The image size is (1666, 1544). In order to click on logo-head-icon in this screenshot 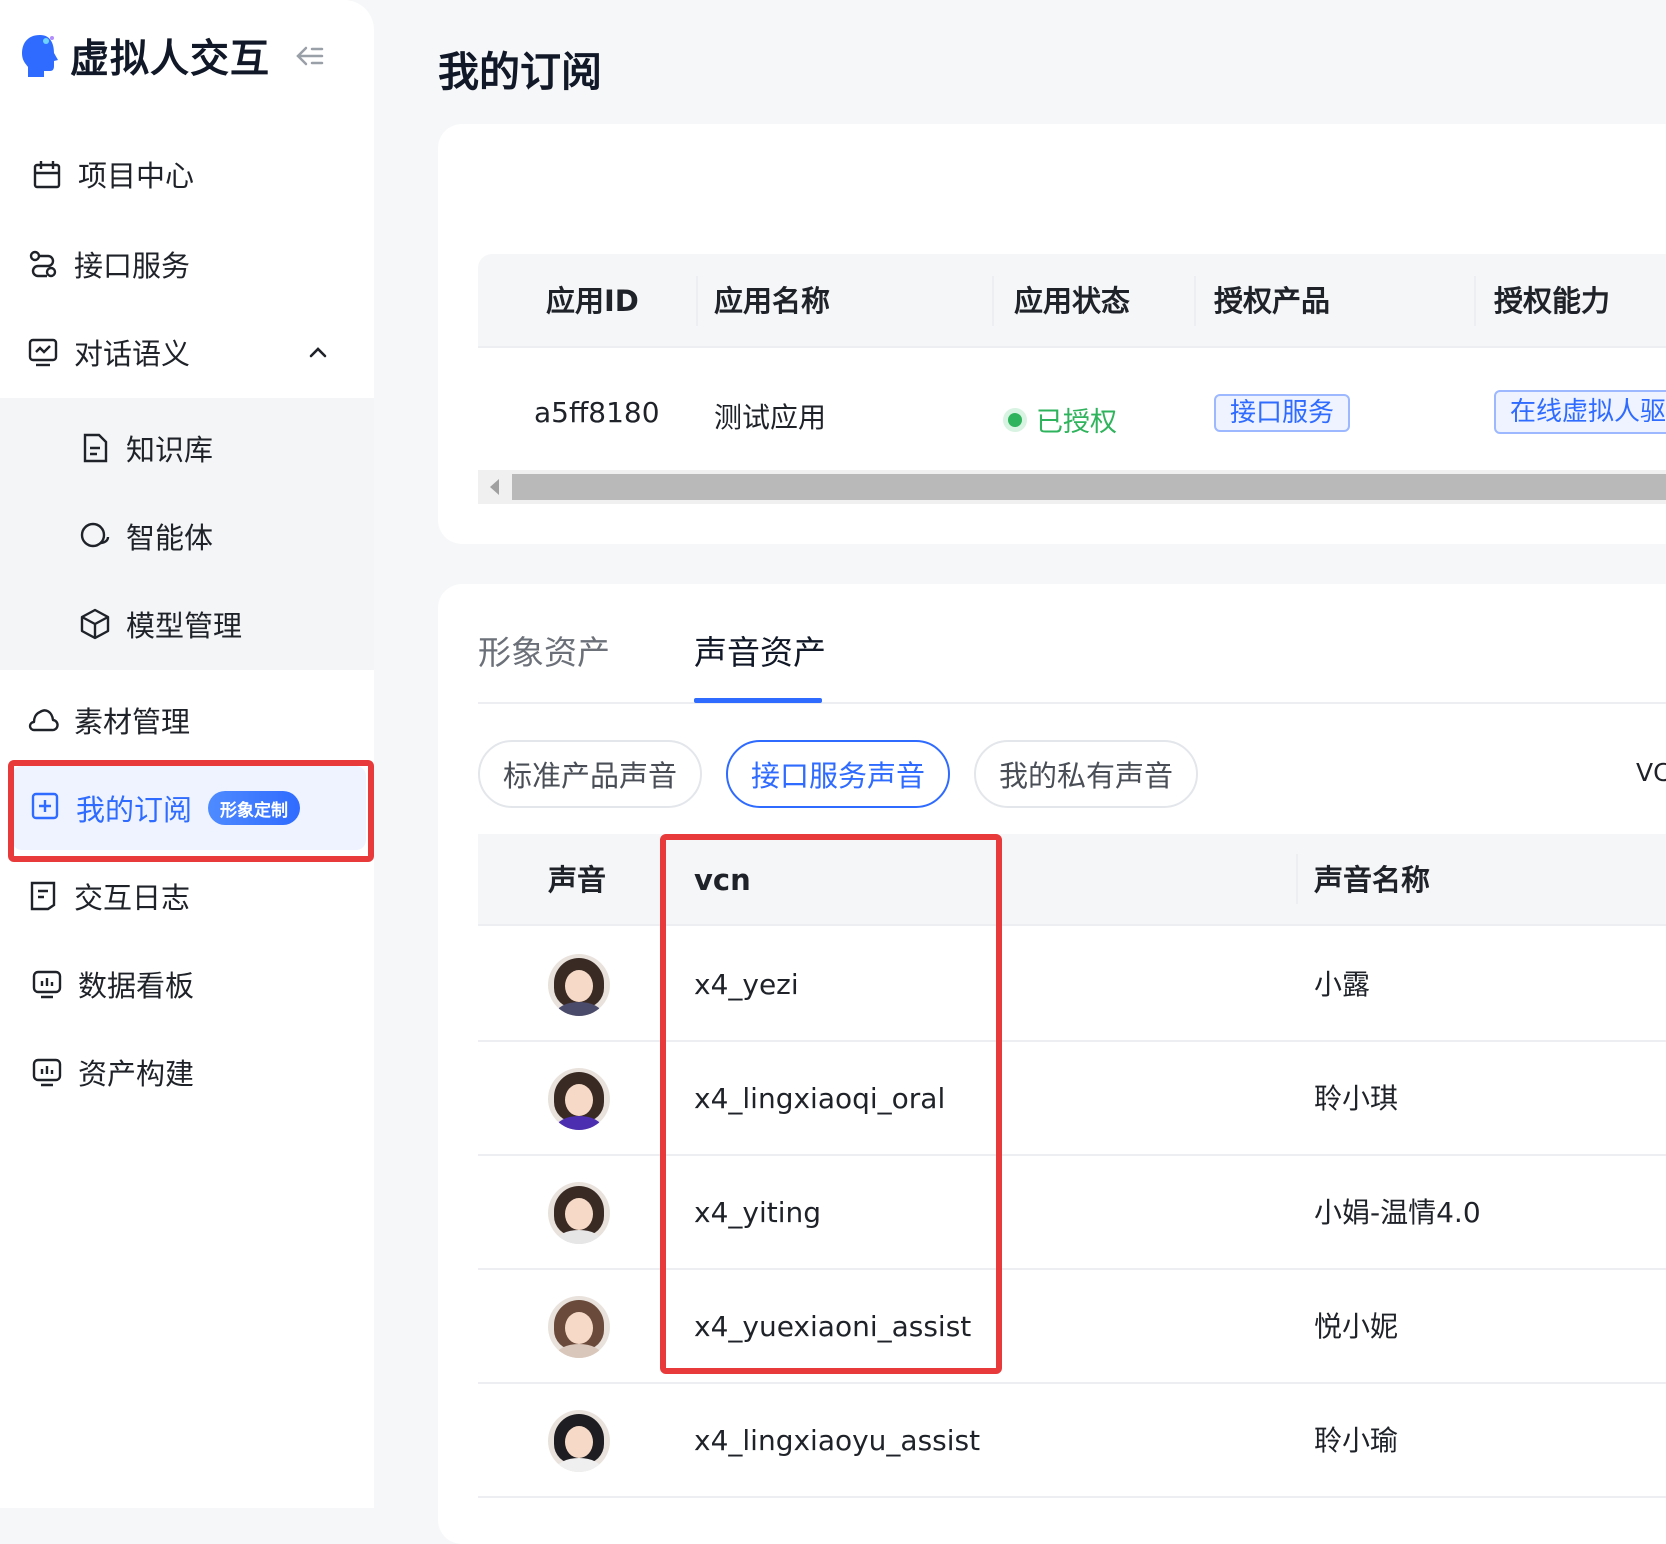, I will do `click(40, 56)`.